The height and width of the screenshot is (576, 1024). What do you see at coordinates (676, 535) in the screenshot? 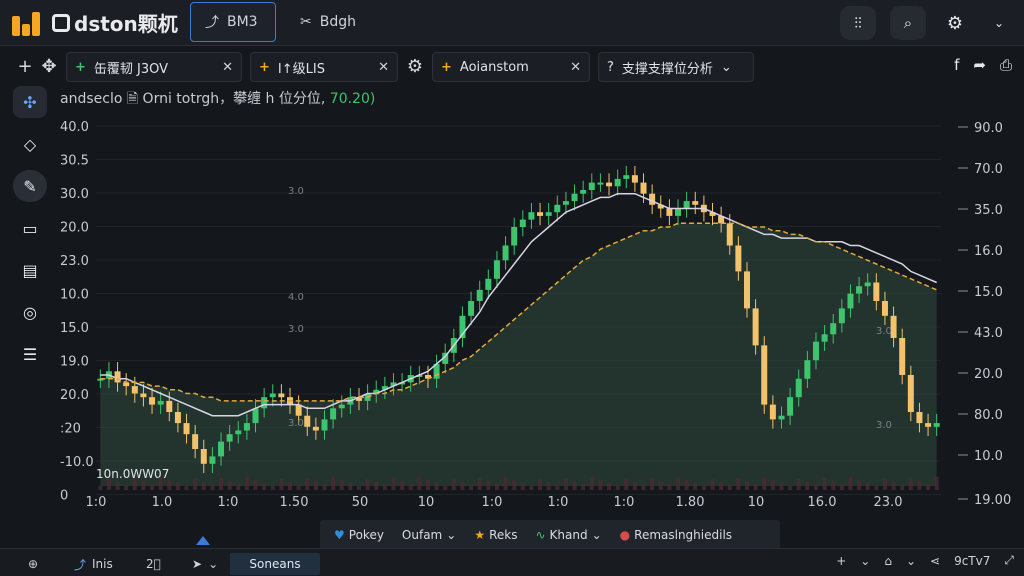
I see `record-button: ● Remaslnghiedils` at bounding box center [676, 535].